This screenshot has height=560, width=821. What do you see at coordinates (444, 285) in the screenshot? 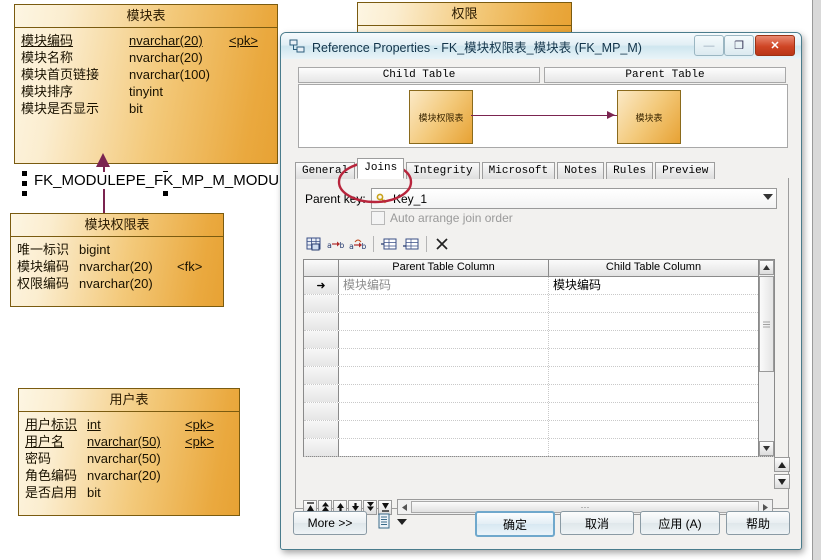
I see `cell-parent-column: 模块编码` at bounding box center [444, 285].